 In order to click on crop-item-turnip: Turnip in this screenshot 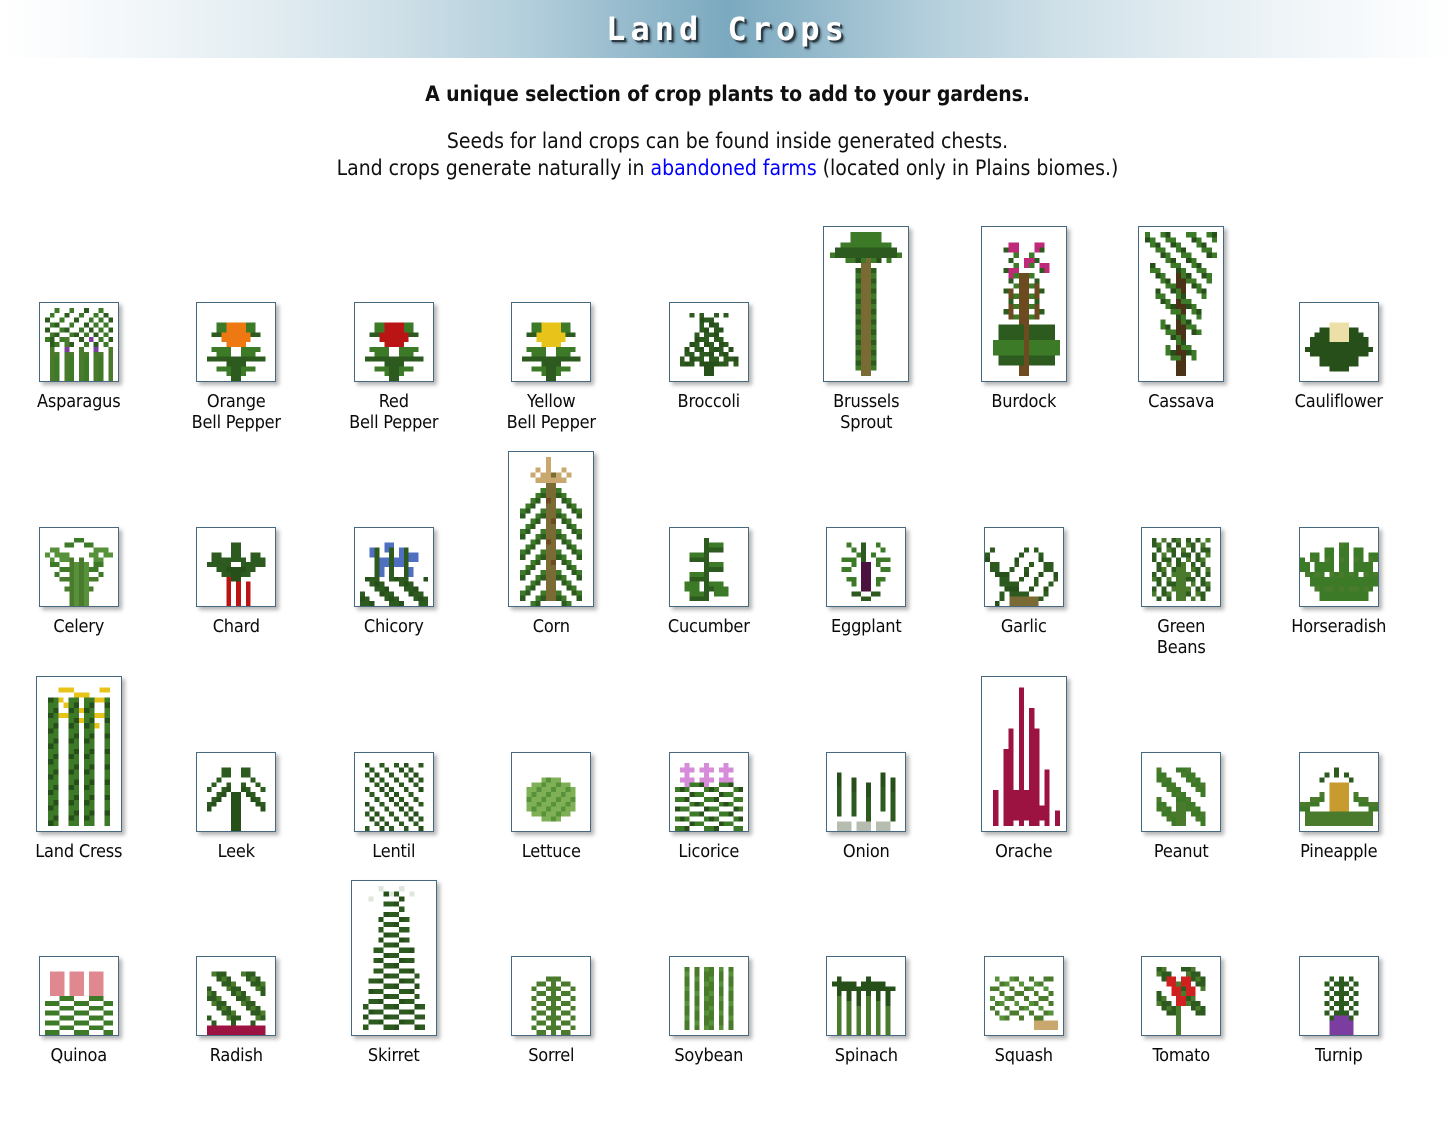, I will do `click(1339, 964)`.